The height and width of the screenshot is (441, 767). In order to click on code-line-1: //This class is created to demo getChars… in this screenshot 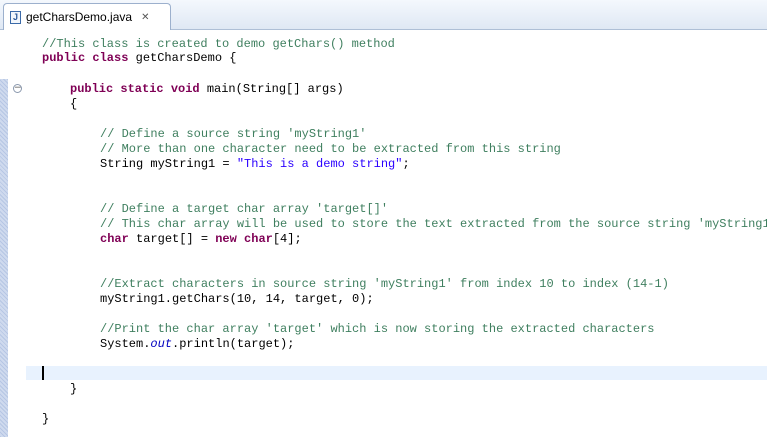, I will do `click(218, 44)`.